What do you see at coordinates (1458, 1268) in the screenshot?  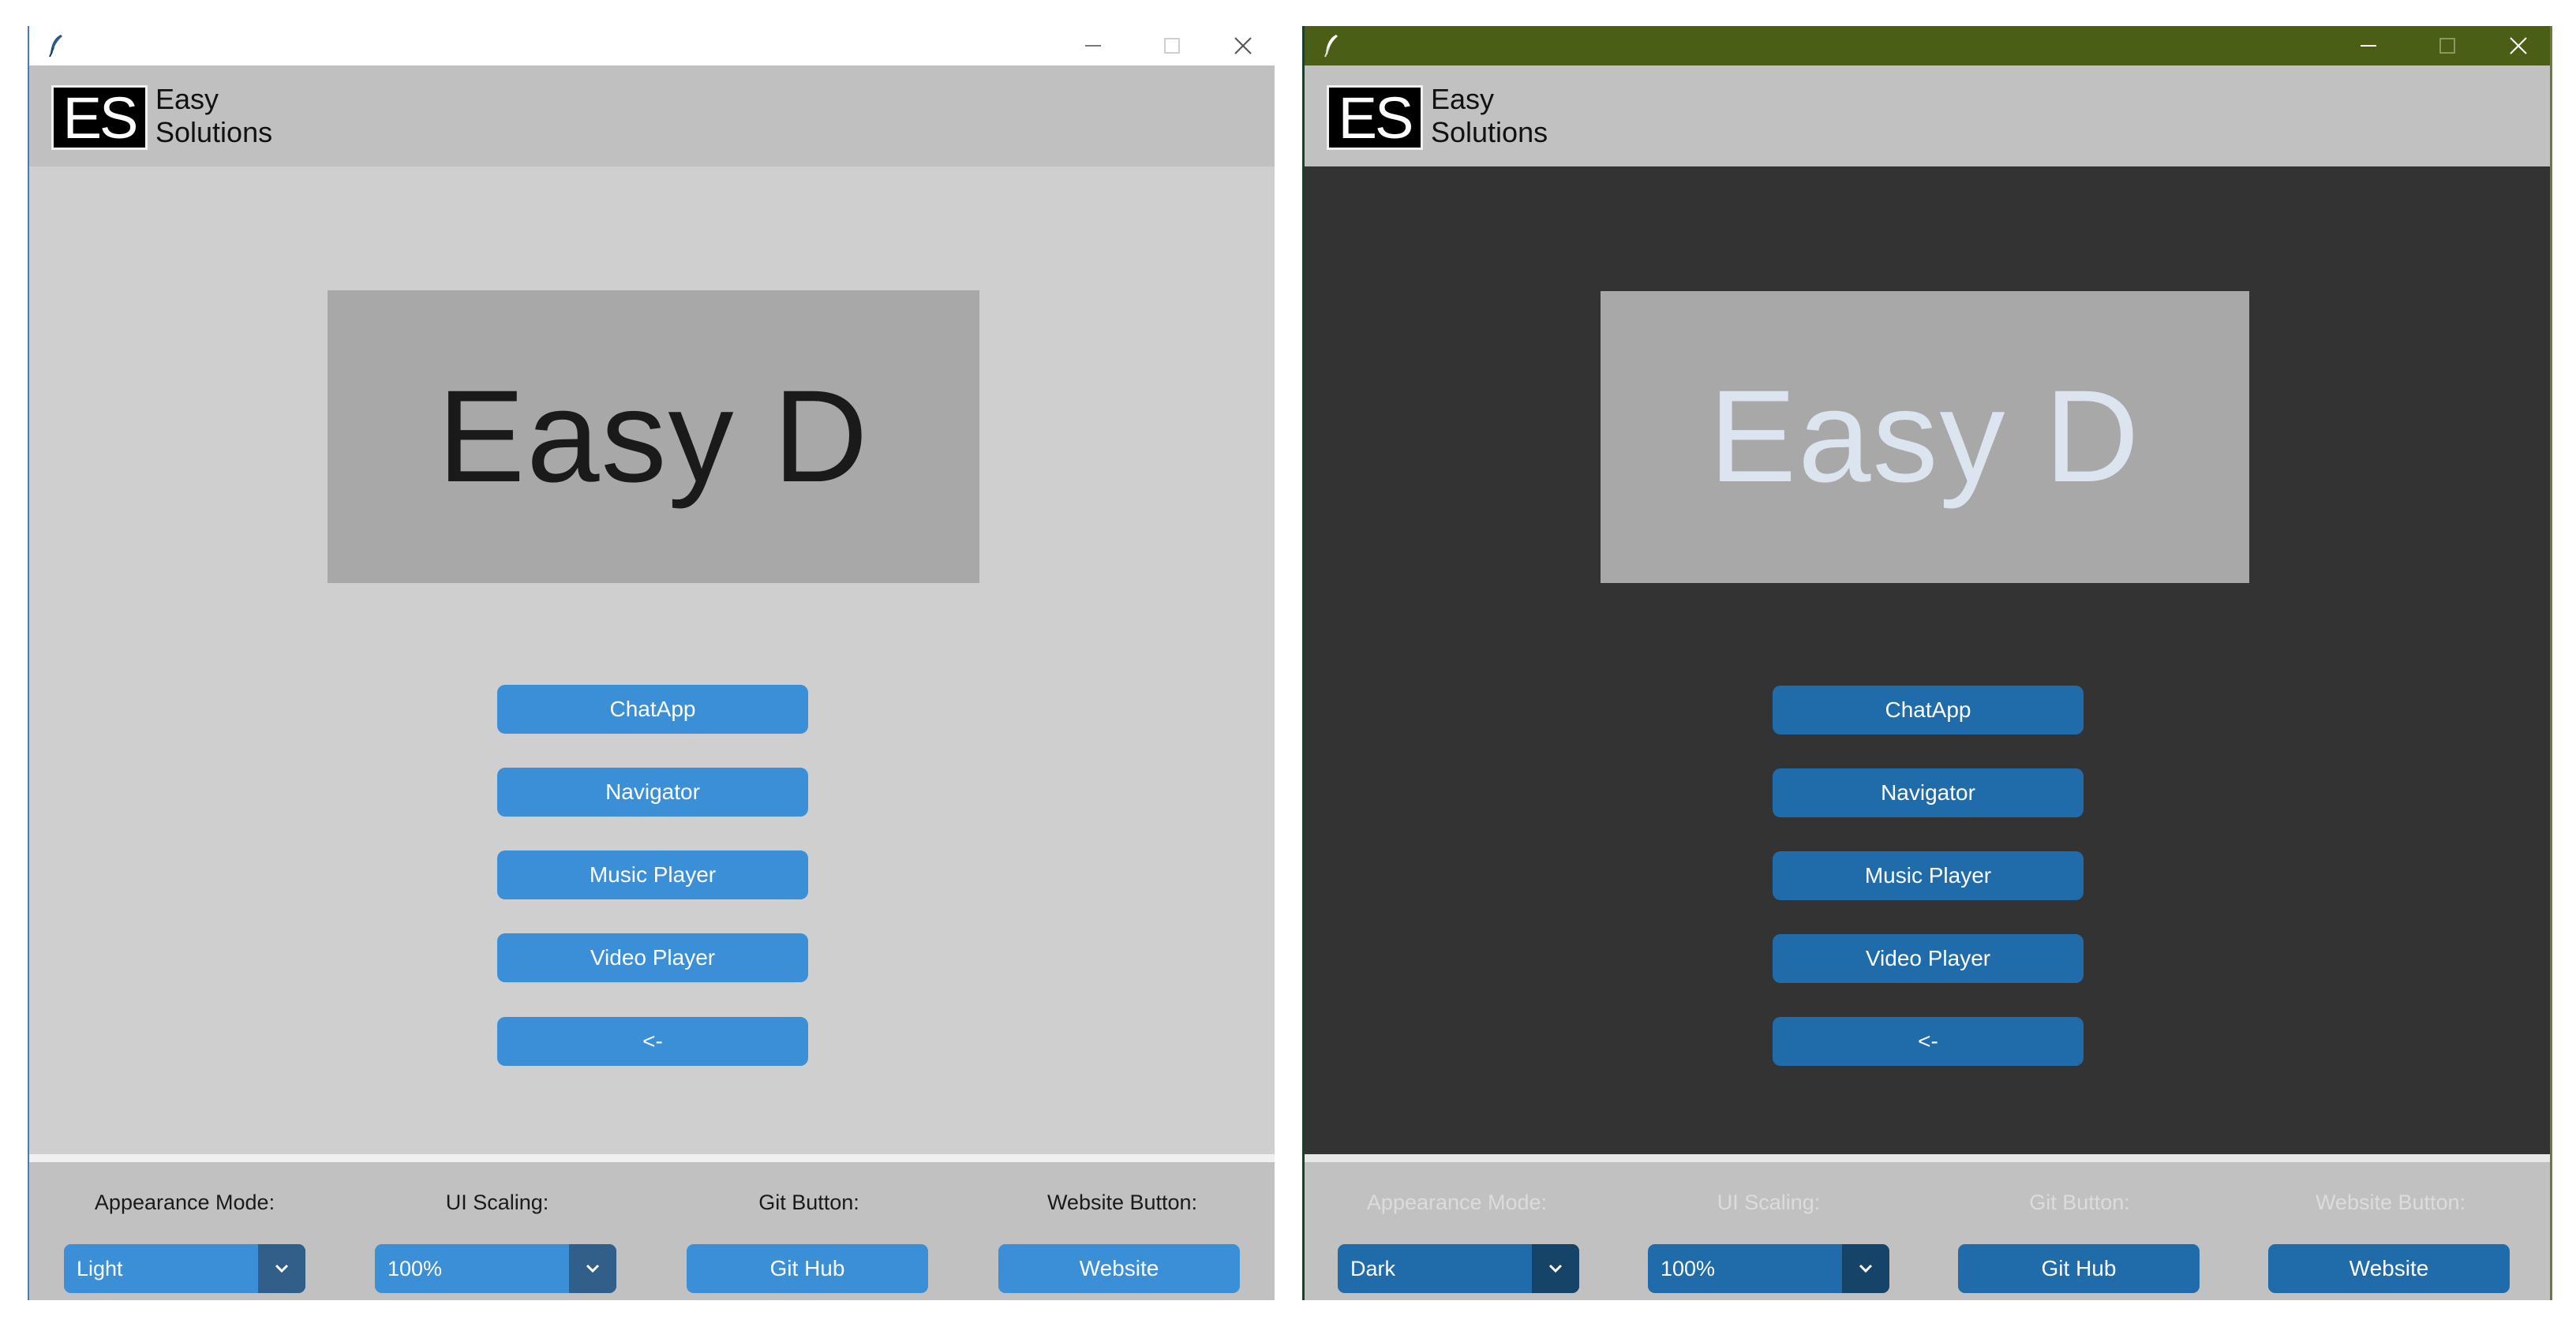 I see `appearance-mode-dropdown: Dark` at bounding box center [1458, 1268].